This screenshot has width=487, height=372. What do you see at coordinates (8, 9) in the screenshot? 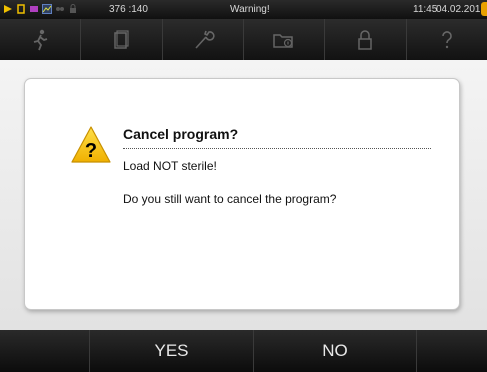
I see `play-icon` at bounding box center [8, 9].